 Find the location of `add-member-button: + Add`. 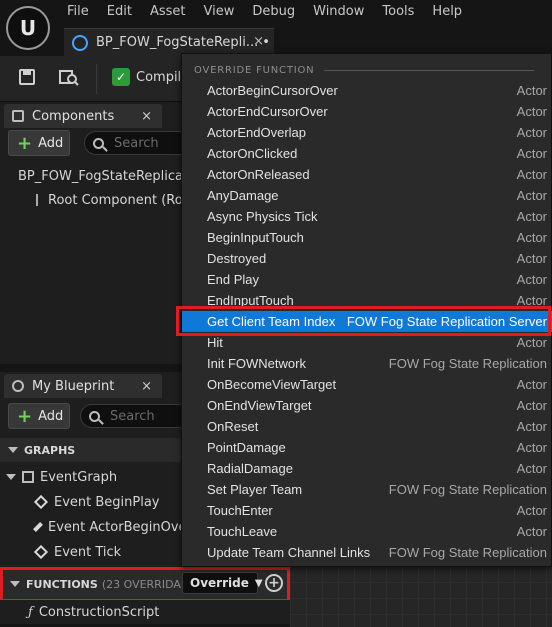

add-member-button: + Add is located at coordinates (39, 416).